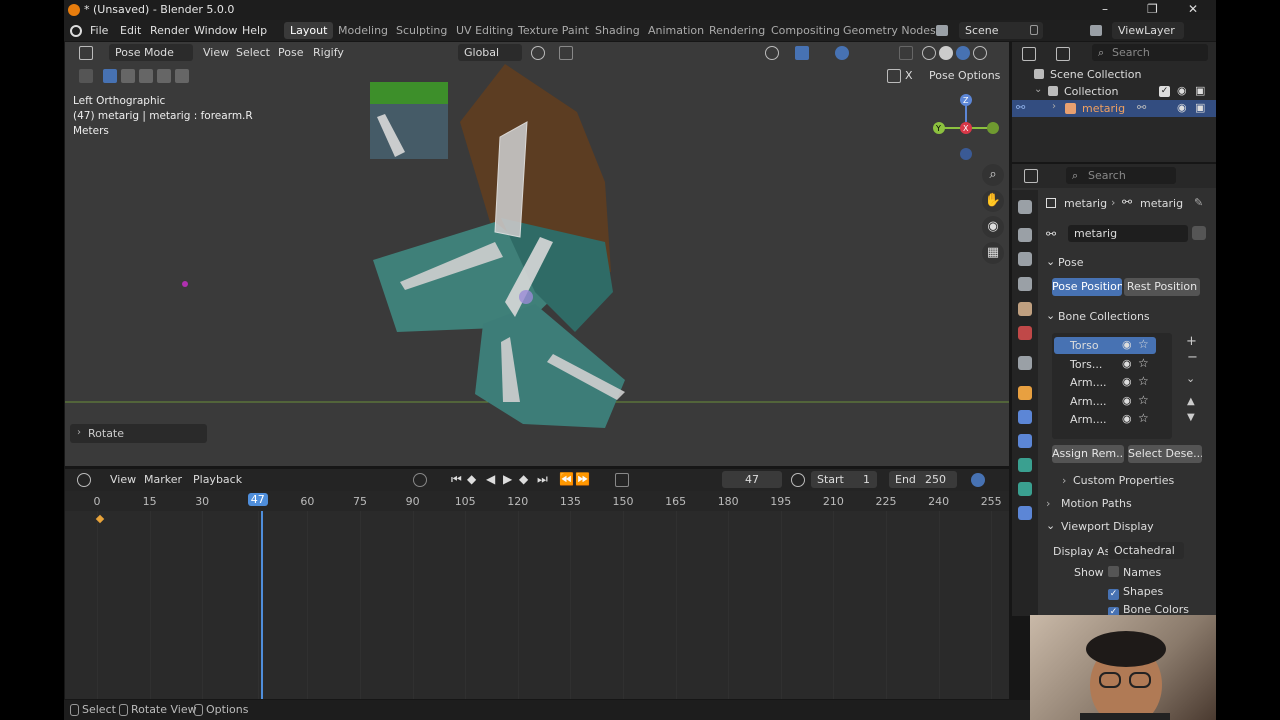  What do you see at coordinates (1150, 52) in the screenshot?
I see `outliner-search-input: Search` at bounding box center [1150, 52].